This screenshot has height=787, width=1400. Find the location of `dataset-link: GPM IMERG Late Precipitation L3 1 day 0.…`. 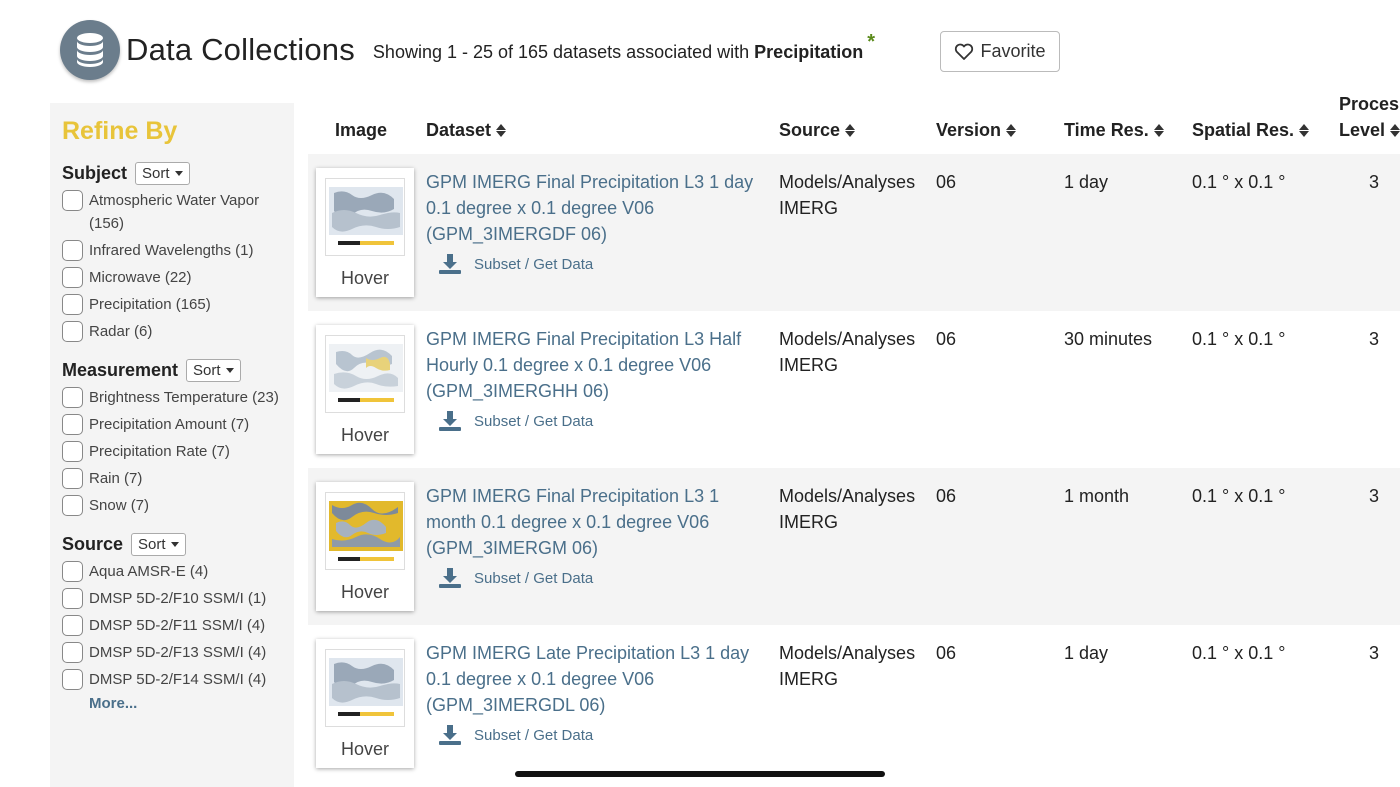

dataset-link: GPM IMERG Late Precipitation L3 1 day 0.… is located at coordinates (598, 679).